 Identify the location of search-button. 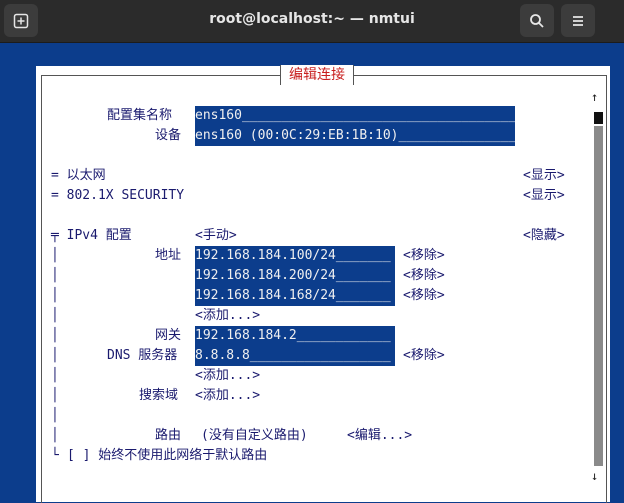
(537, 20).